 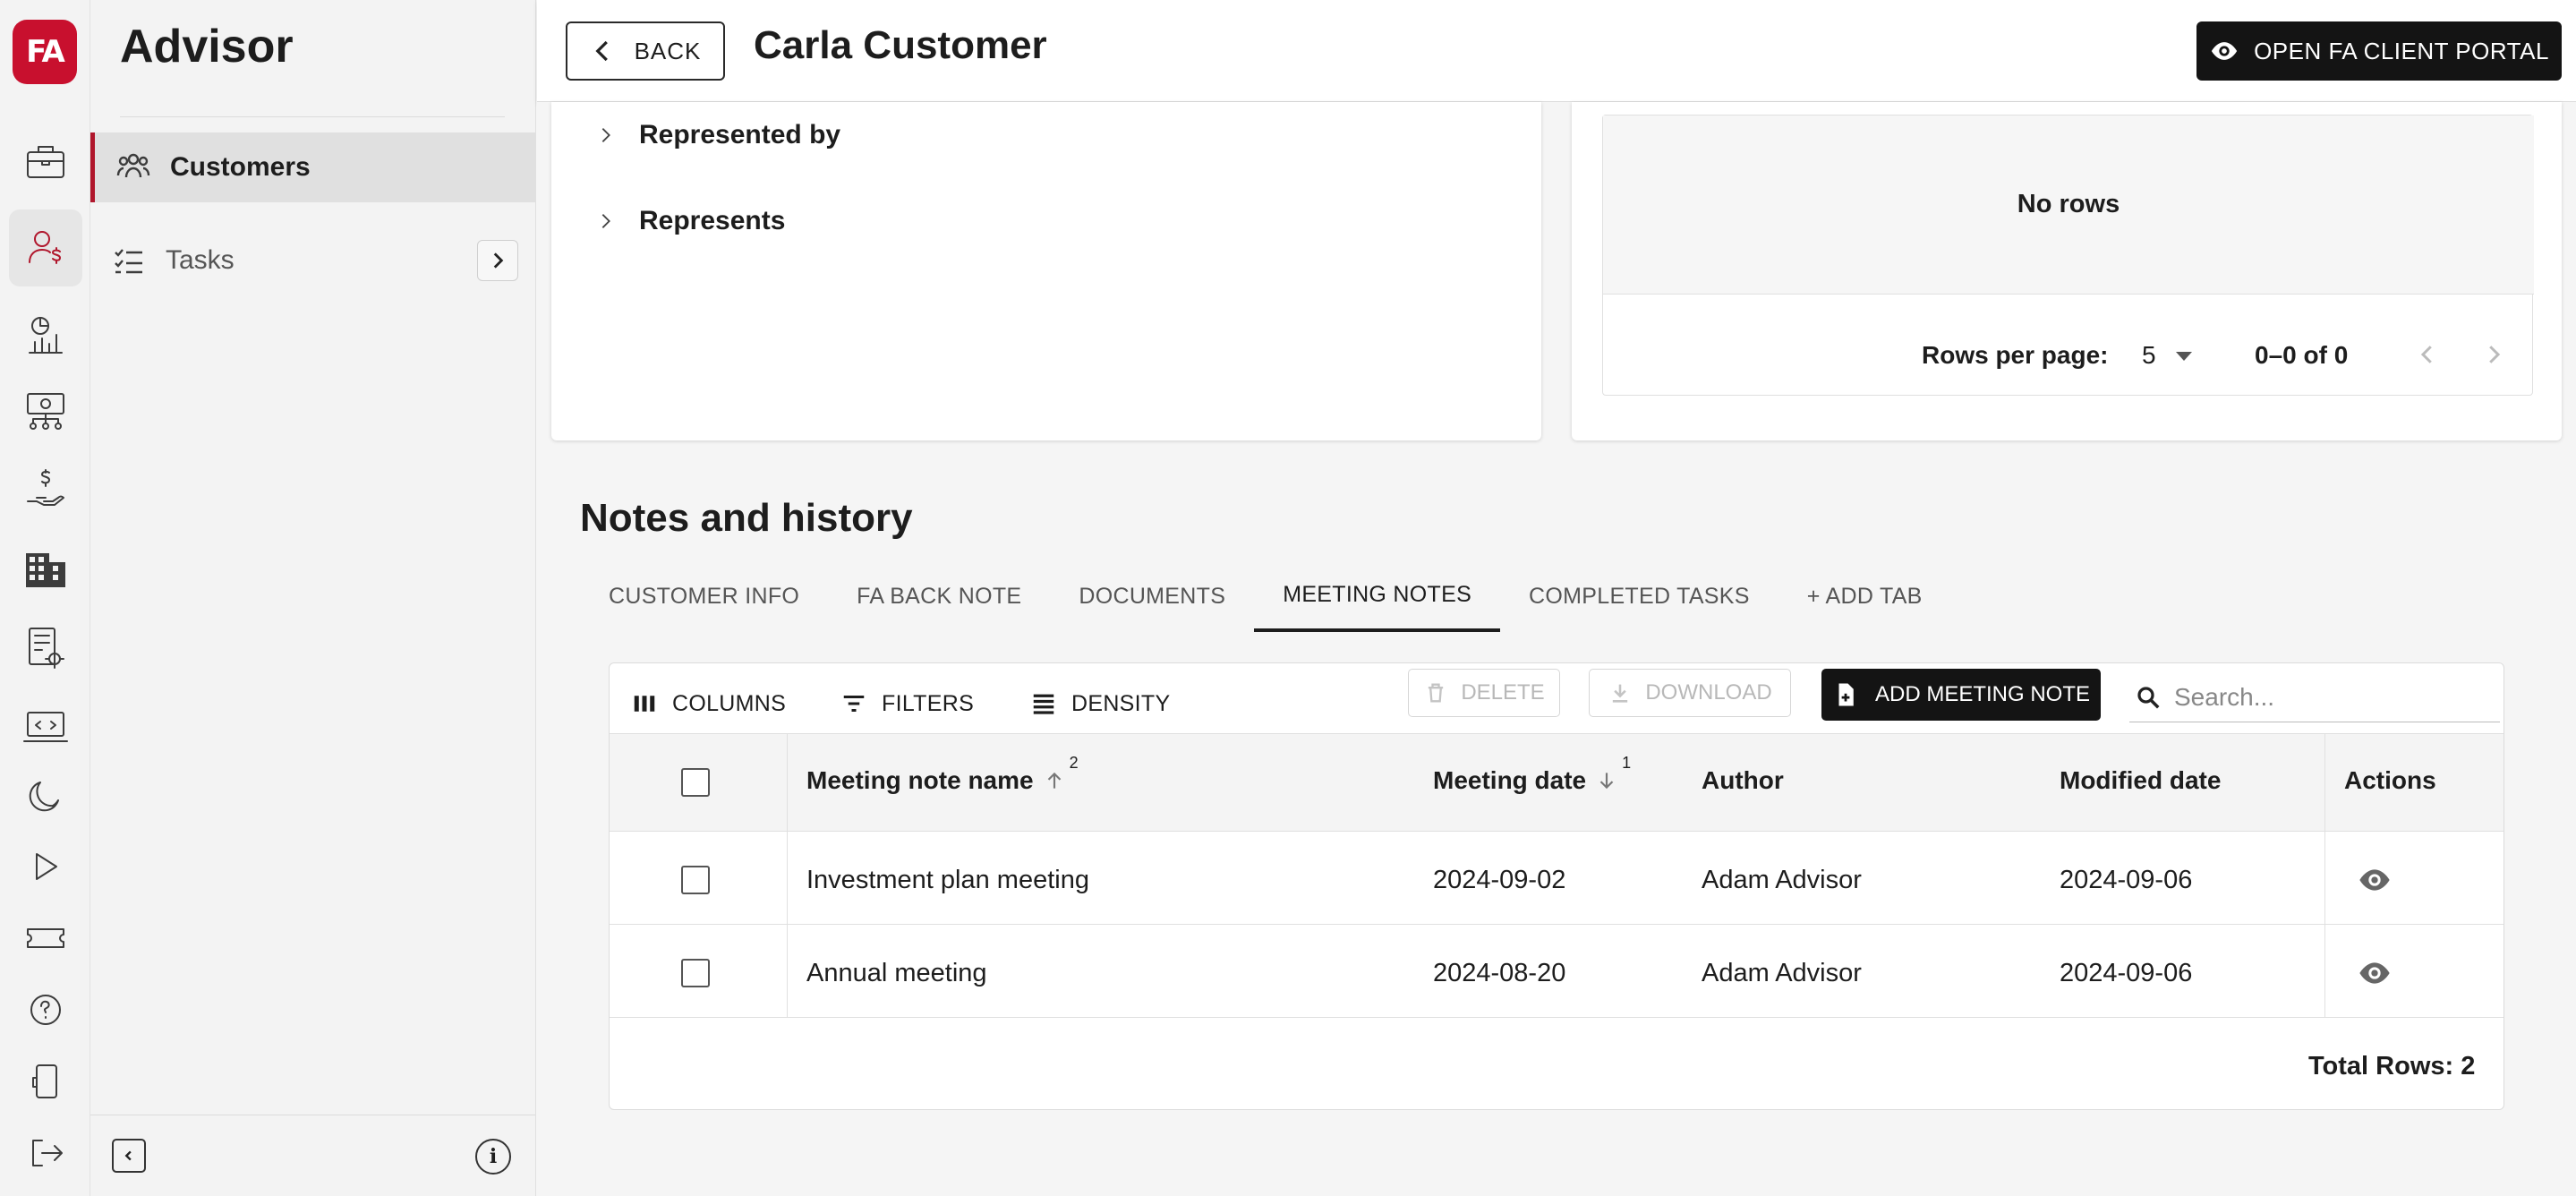 What do you see at coordinates (128, 261) in the screenshot?
I see `checklist-icon` at bounding box center [128, 261].